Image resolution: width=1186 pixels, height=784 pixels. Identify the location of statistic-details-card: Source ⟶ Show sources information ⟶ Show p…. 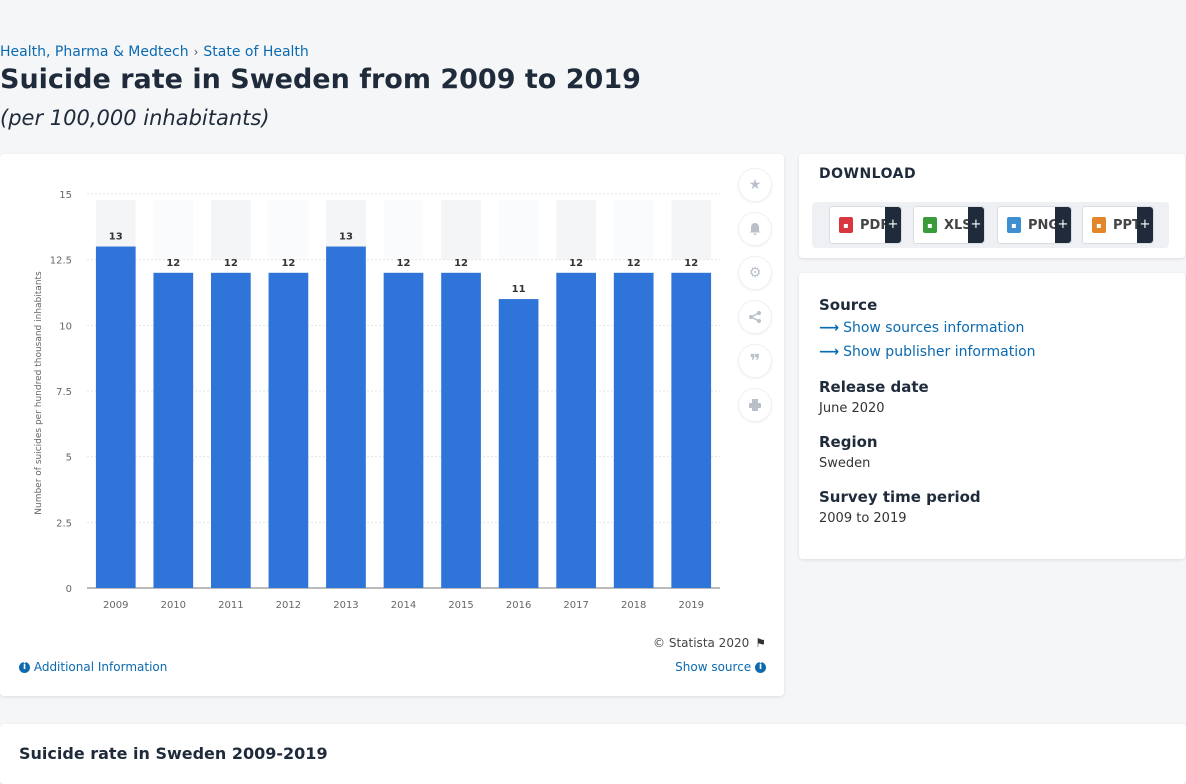
(992, 416).